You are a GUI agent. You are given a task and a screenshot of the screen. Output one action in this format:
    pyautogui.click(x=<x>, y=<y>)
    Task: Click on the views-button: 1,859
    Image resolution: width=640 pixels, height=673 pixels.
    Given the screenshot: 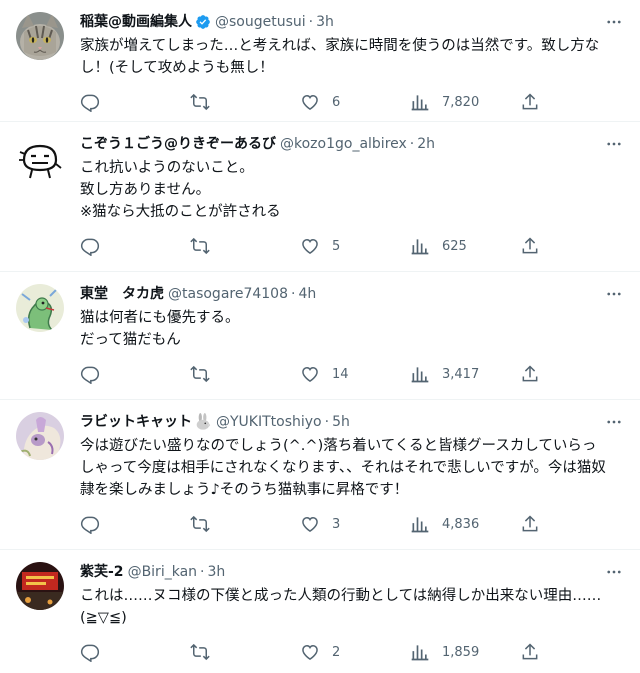 What is the action you would take?
    pyautogui.click(x=445, y=652)
    